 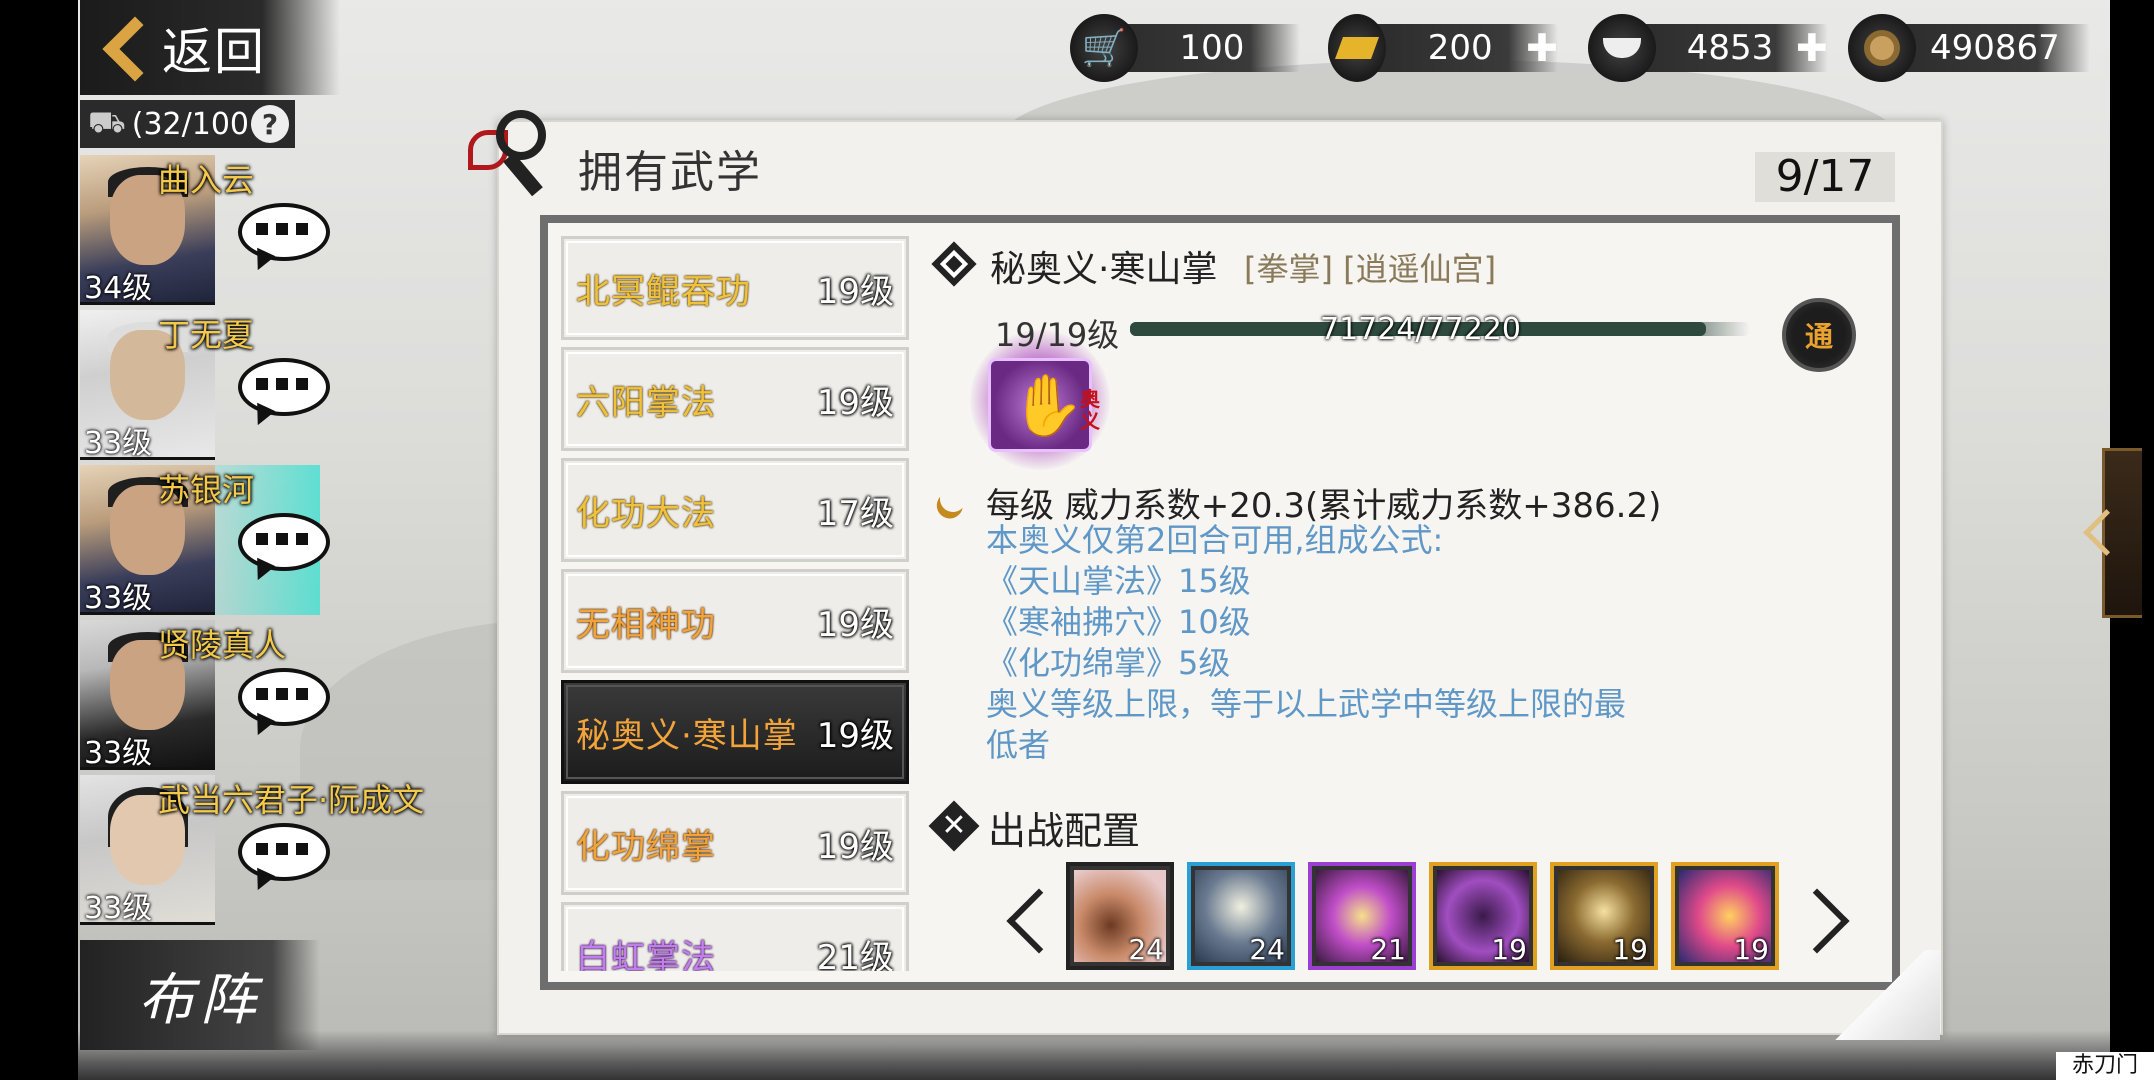 What do you see at coordinates (1118, 581) in the screenshot?
I see `desc-line: 《天山掌法》15级` at bounding box center [1118, 581].